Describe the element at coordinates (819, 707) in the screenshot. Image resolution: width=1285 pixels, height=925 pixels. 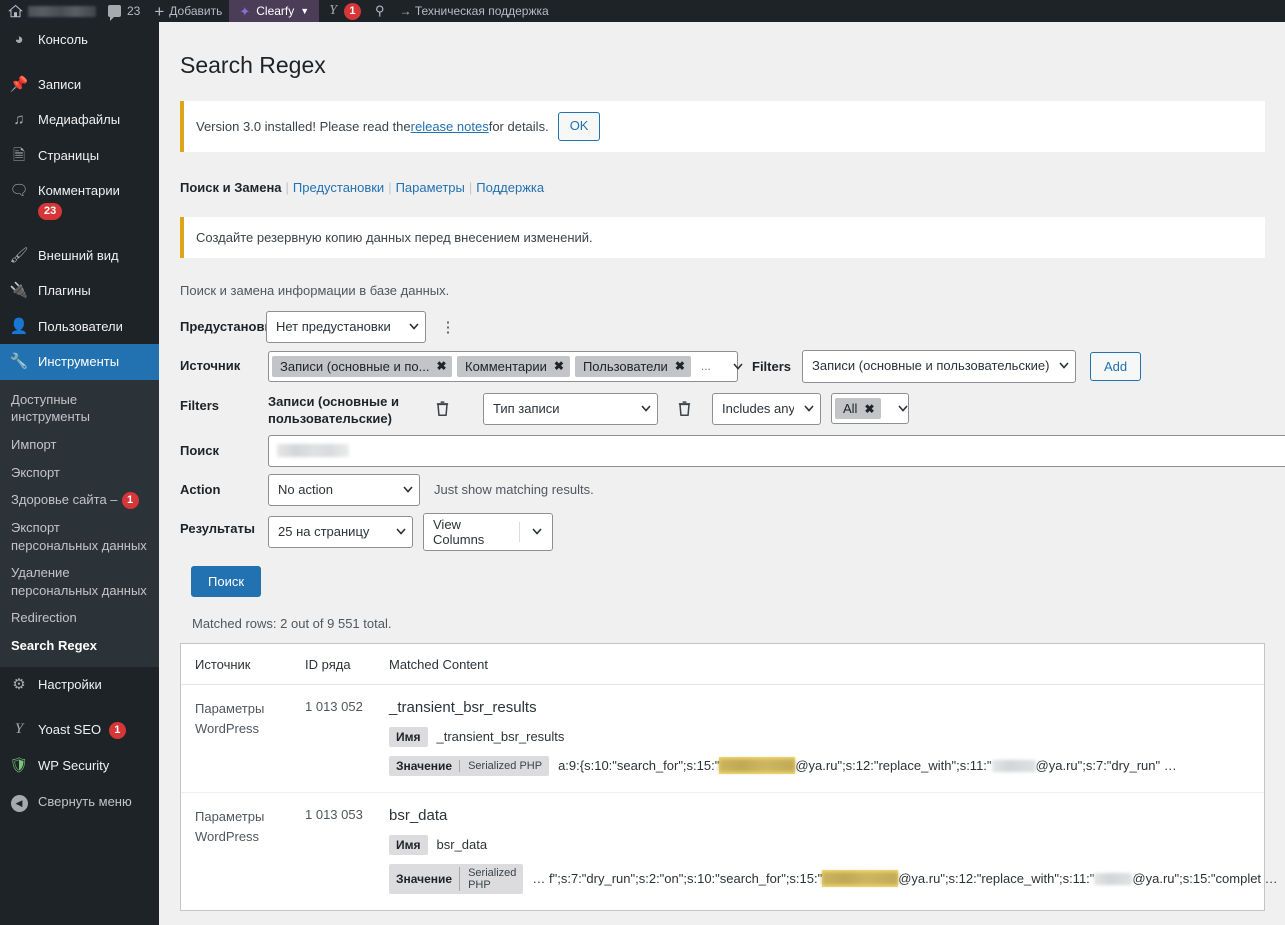
I see `row-title: _transient_bsr_results` at that location.